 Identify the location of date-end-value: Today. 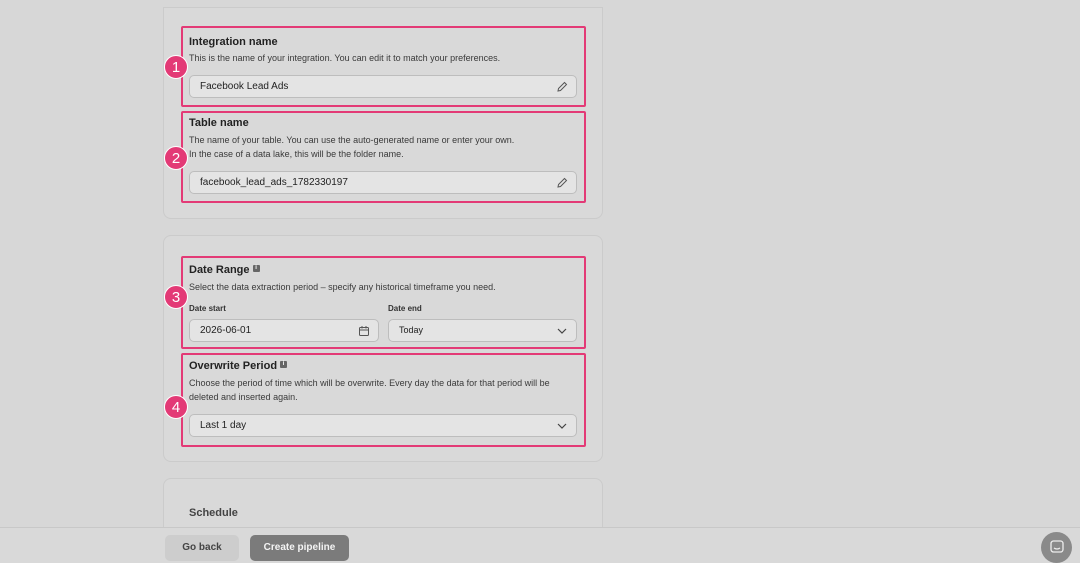
(411, 330).